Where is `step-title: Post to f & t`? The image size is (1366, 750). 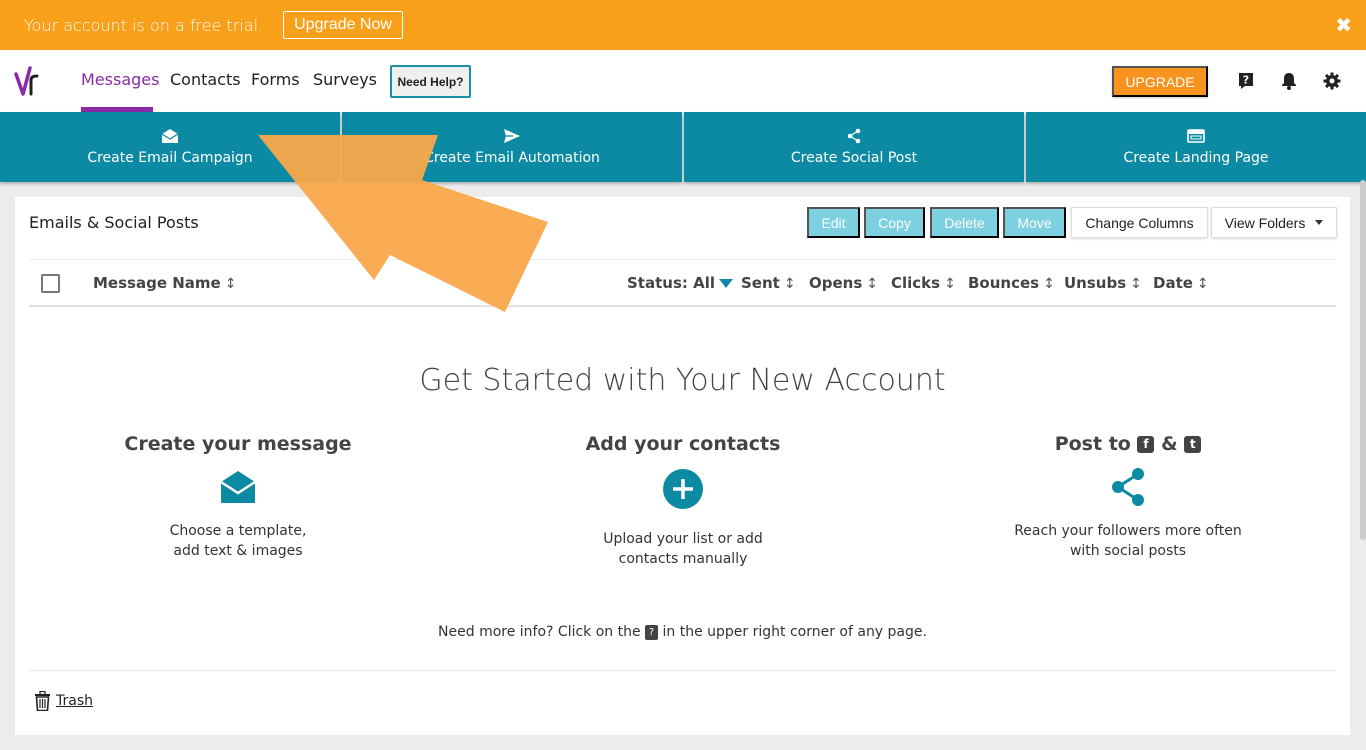
step-title: Post to f & t is located at coordinates (1128, 444).